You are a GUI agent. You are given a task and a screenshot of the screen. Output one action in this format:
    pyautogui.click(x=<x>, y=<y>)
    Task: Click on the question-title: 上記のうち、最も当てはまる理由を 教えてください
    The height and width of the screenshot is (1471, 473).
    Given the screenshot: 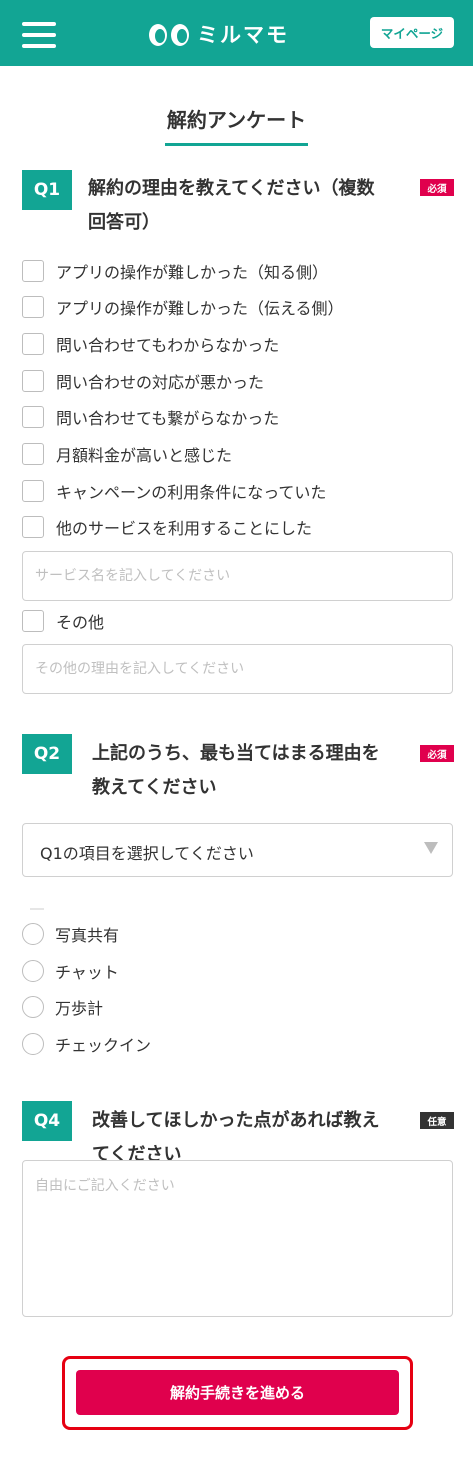 What is the action you would take?
    pyautogui.click(x=236, y=771)
    